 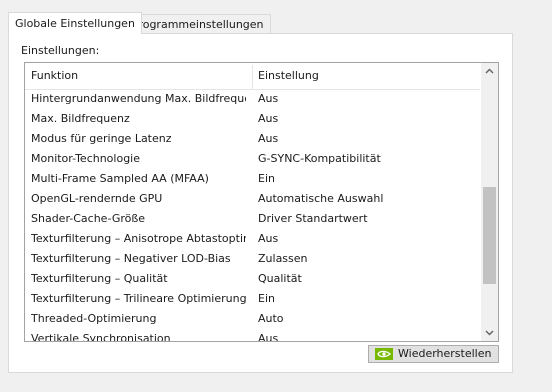 What do you see at coordinates (101, 138) in the screenshot?
I see `row-function: Modus für geringe Latenz` at bounding box center [101, 138].